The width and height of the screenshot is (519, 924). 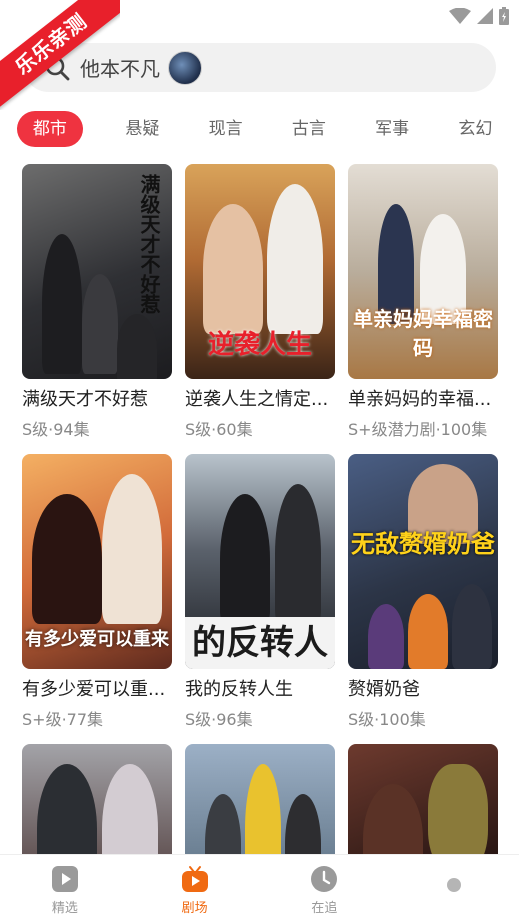 What do you see at coordinates (56, 429) in the screenshot?
I see `drama-meta: S级·94集` at bounding box center [56, 429].